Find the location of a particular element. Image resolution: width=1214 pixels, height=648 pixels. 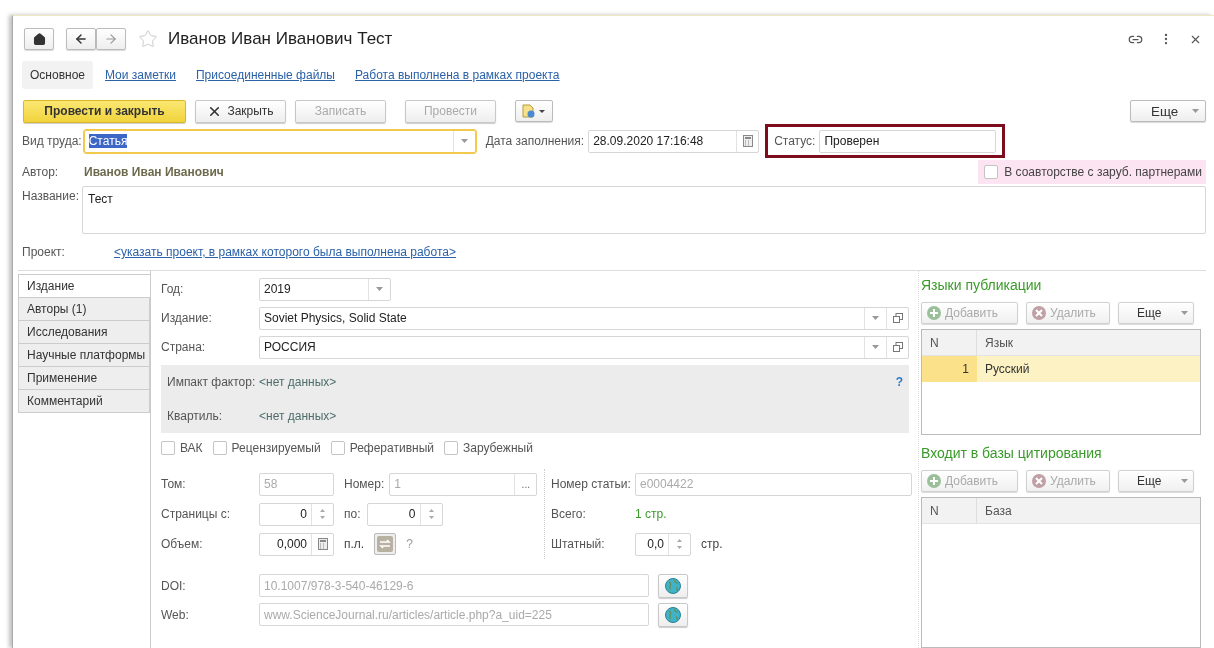

help-link: ? is located at coordinates (899, 382).